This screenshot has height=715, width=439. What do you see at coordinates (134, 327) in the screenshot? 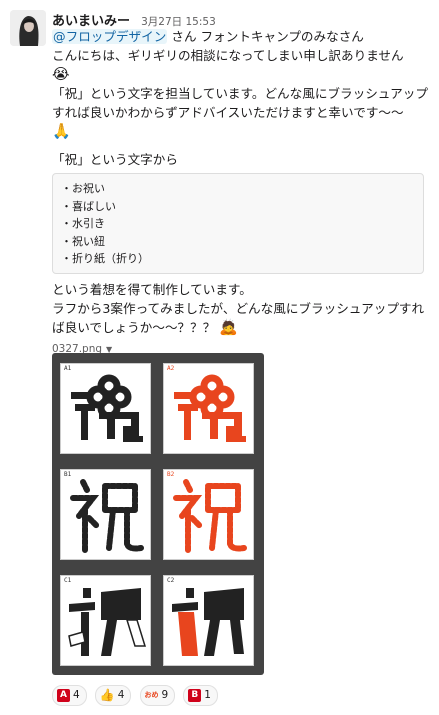
I see `question-line-2: ば良いでしょうか〜〜？？？` at bounding box center [134, 327].